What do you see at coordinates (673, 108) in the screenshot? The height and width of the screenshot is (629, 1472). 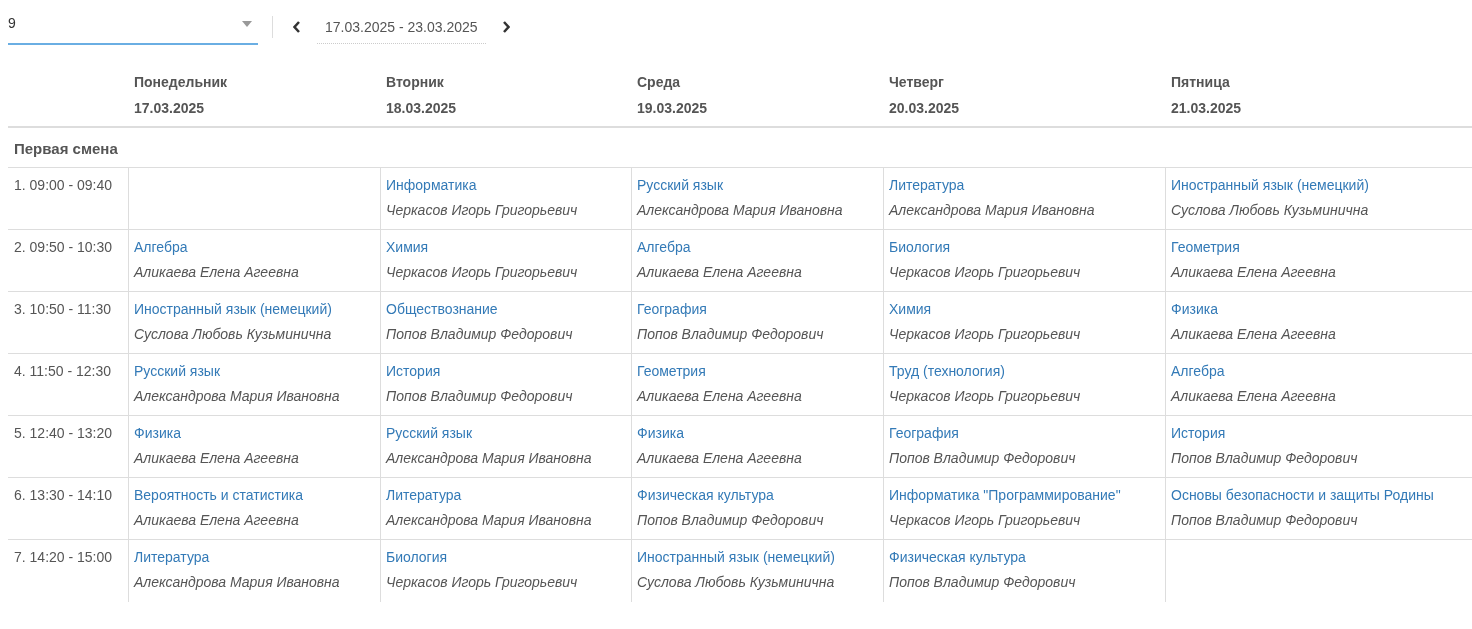 I see `day-date: 19.03.2025` at bounding box center [673, 108].